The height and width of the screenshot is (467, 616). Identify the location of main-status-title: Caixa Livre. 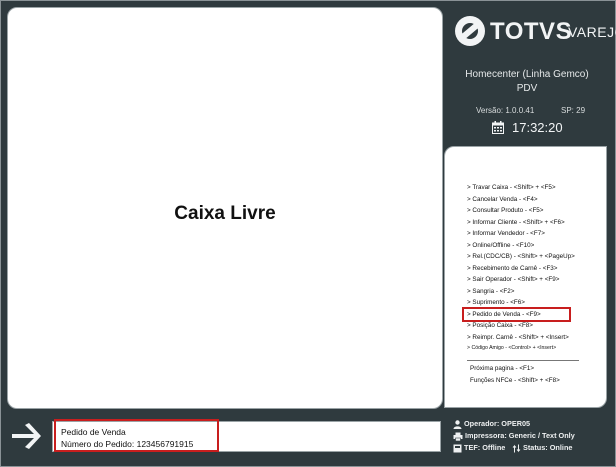
(225, 213).